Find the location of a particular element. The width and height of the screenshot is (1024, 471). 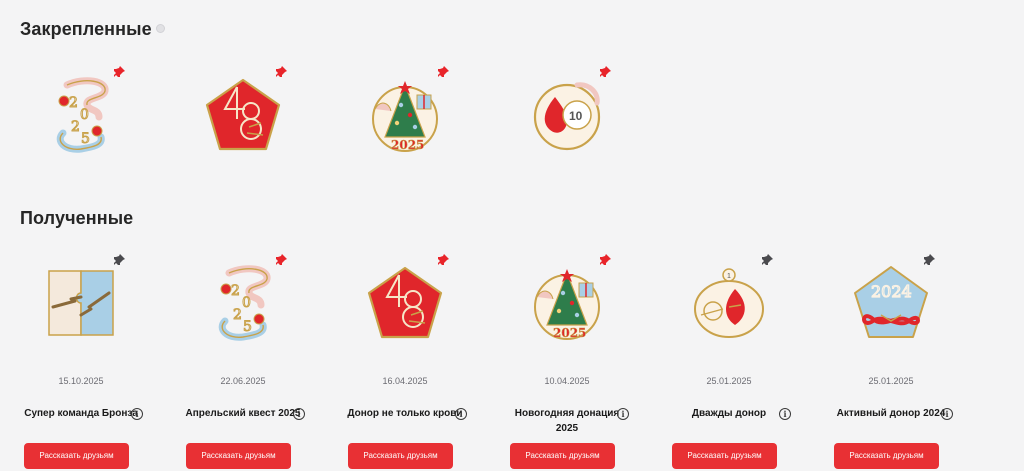

badge-date: 22.06.2025 is located at coordinates (243, 381).